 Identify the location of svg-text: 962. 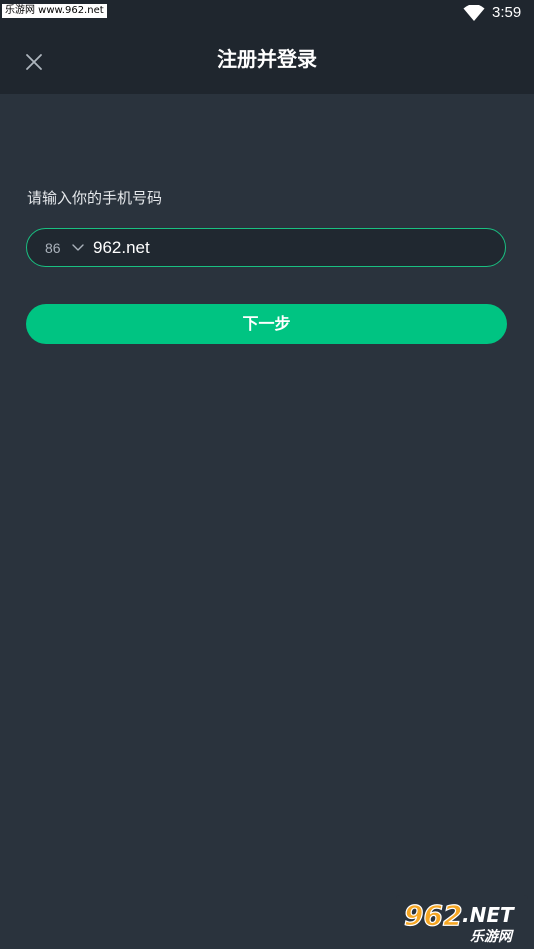
(433, 915).